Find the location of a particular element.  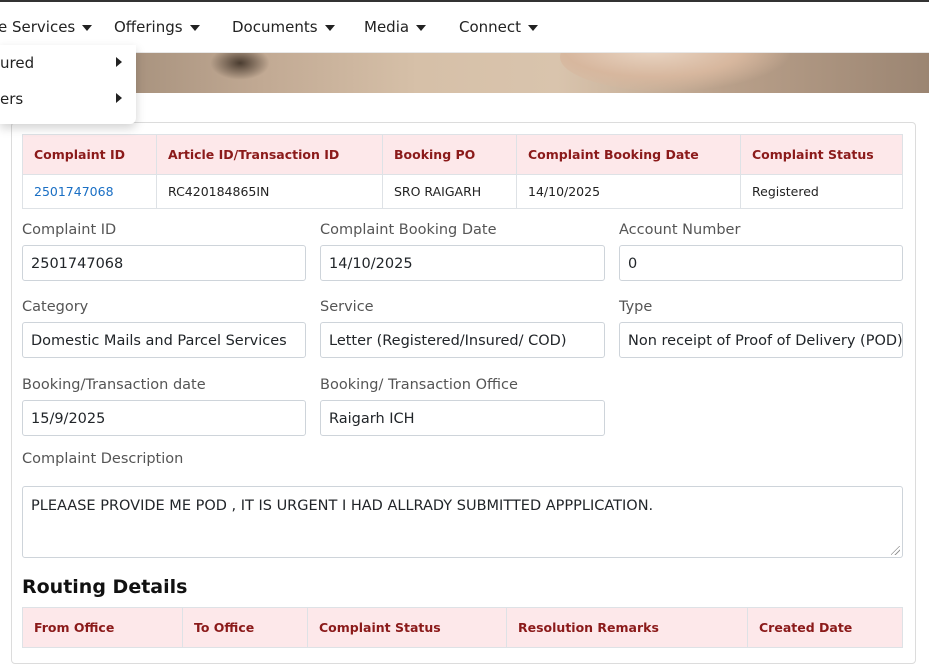

nav-documents-label: Documents is located at coordinates (275, 27).